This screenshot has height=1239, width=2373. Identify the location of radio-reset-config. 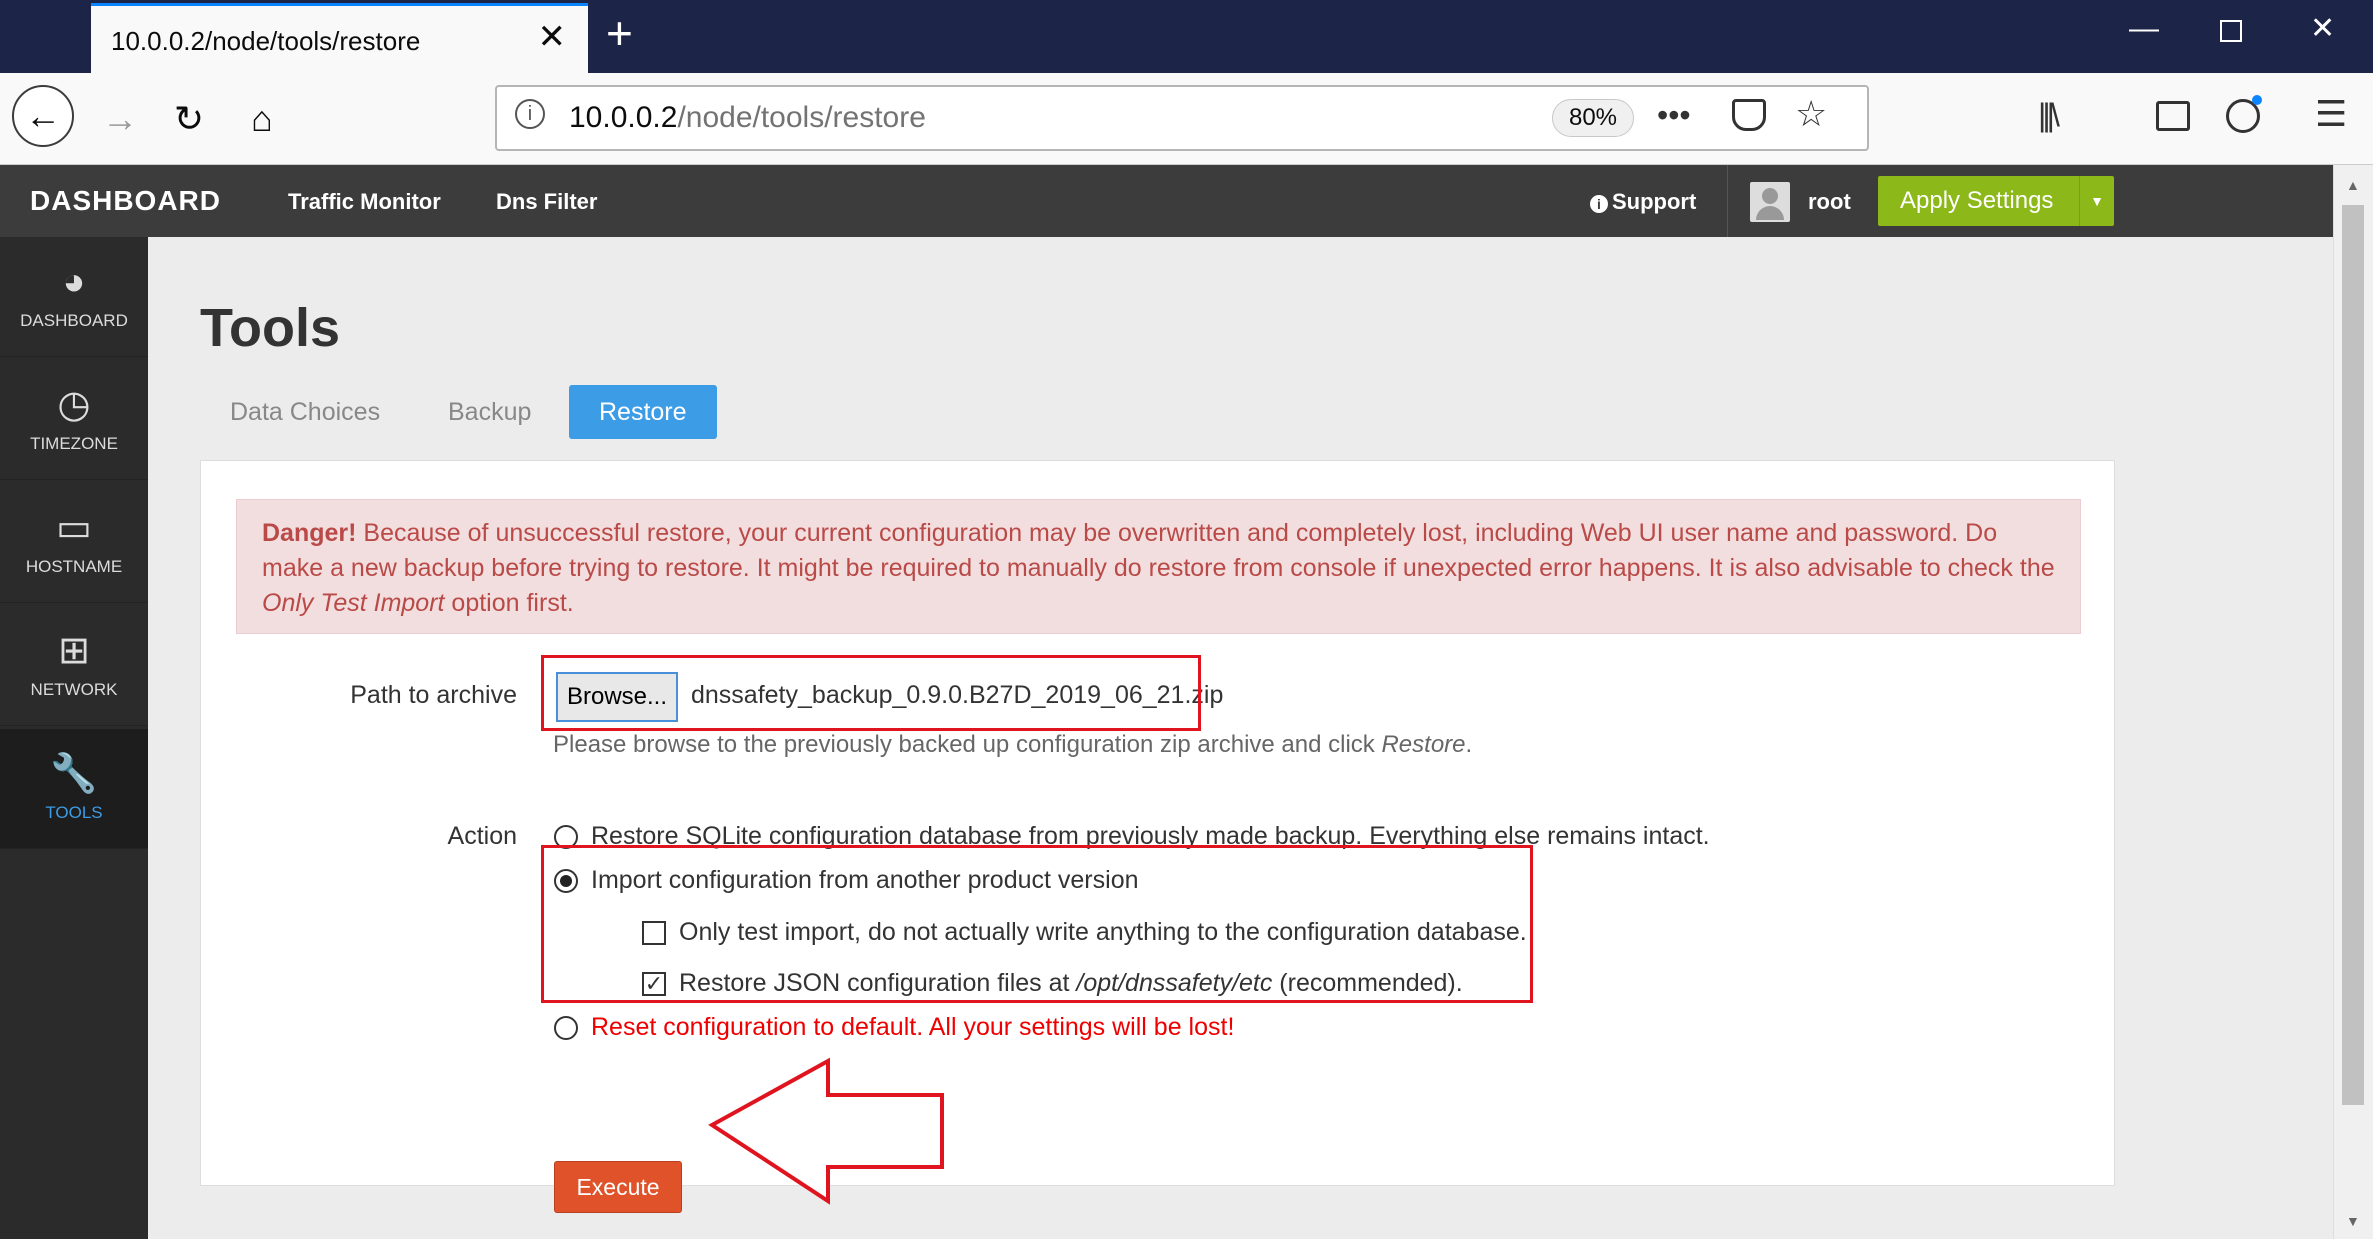
(566, 1028).